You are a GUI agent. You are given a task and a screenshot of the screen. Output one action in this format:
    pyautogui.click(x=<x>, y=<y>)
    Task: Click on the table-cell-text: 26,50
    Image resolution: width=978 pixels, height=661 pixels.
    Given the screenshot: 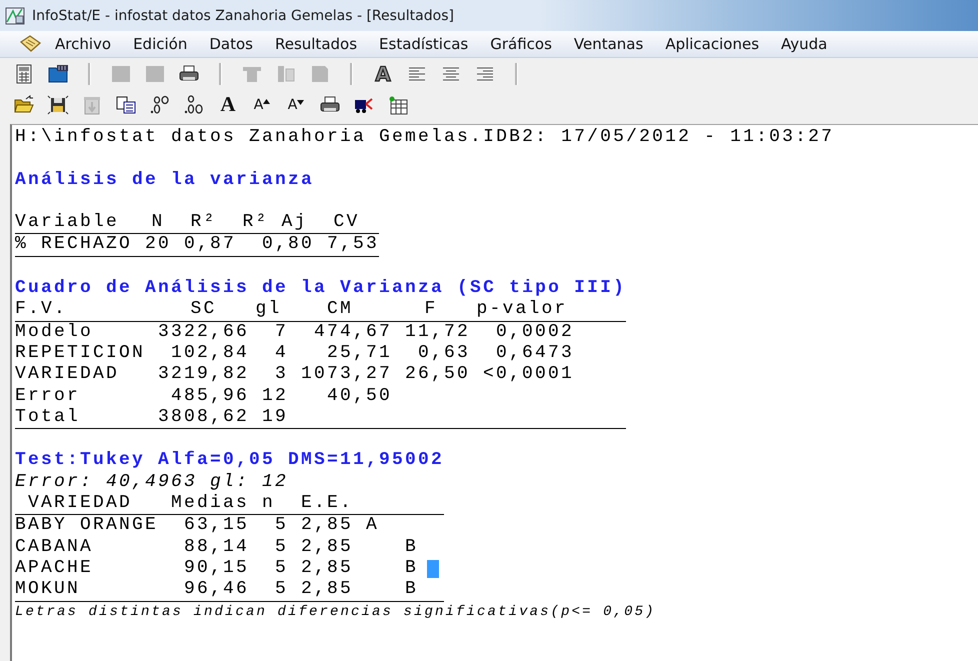 What is the action you would take?
    pyautogui.click(x=437, y=375)
    